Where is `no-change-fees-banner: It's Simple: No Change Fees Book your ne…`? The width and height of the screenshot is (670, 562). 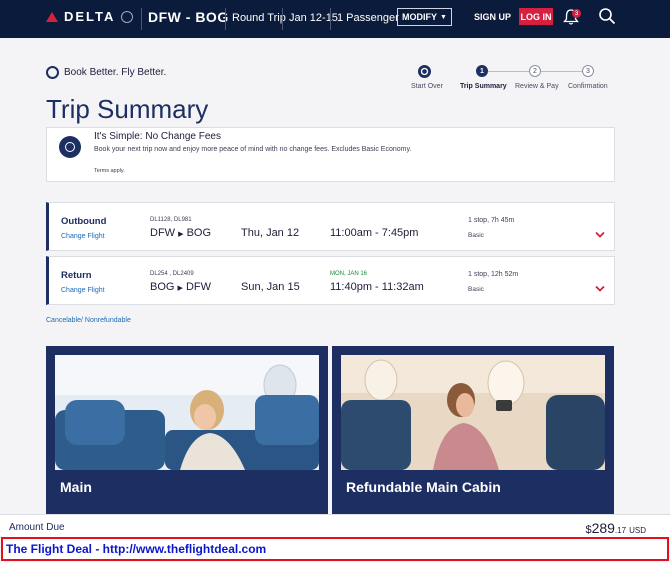 no-change-fees-banner: It's Simple: No Change Fees Book your ne… is located at coordinates (330, 154).